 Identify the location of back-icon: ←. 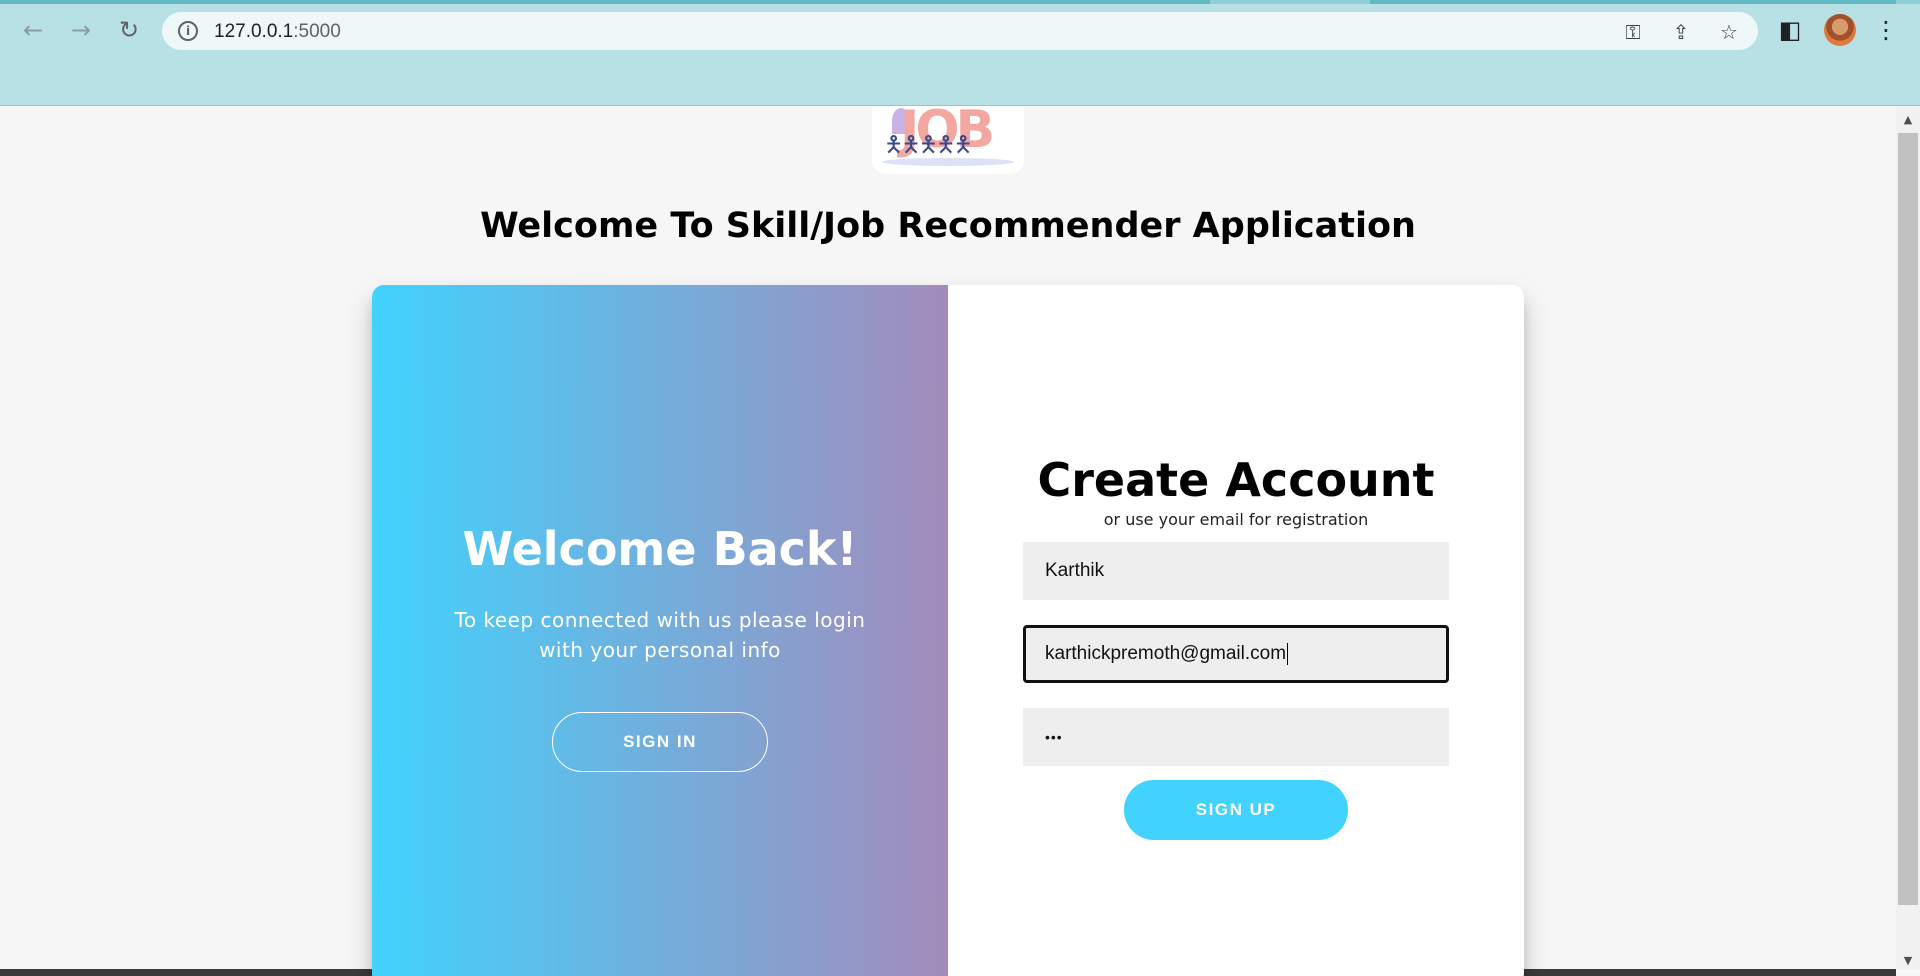
(33, 30).